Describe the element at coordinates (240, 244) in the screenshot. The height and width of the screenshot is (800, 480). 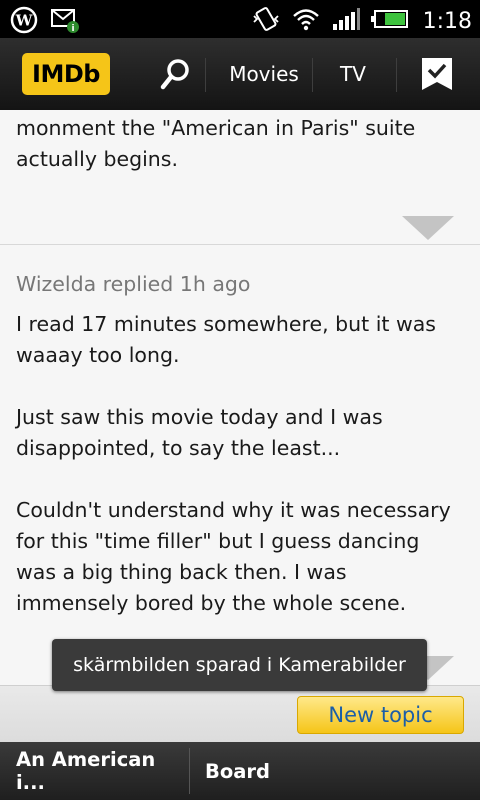
I see `post-separator` at that location.